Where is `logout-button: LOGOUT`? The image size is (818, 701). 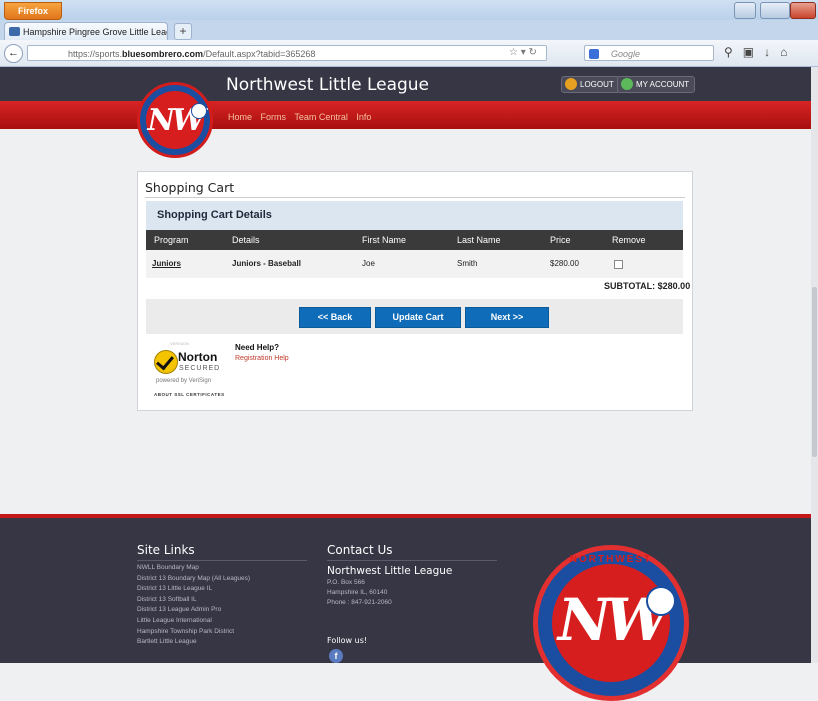 logout-button: LOGOUT is located at coordinates (590, 84).